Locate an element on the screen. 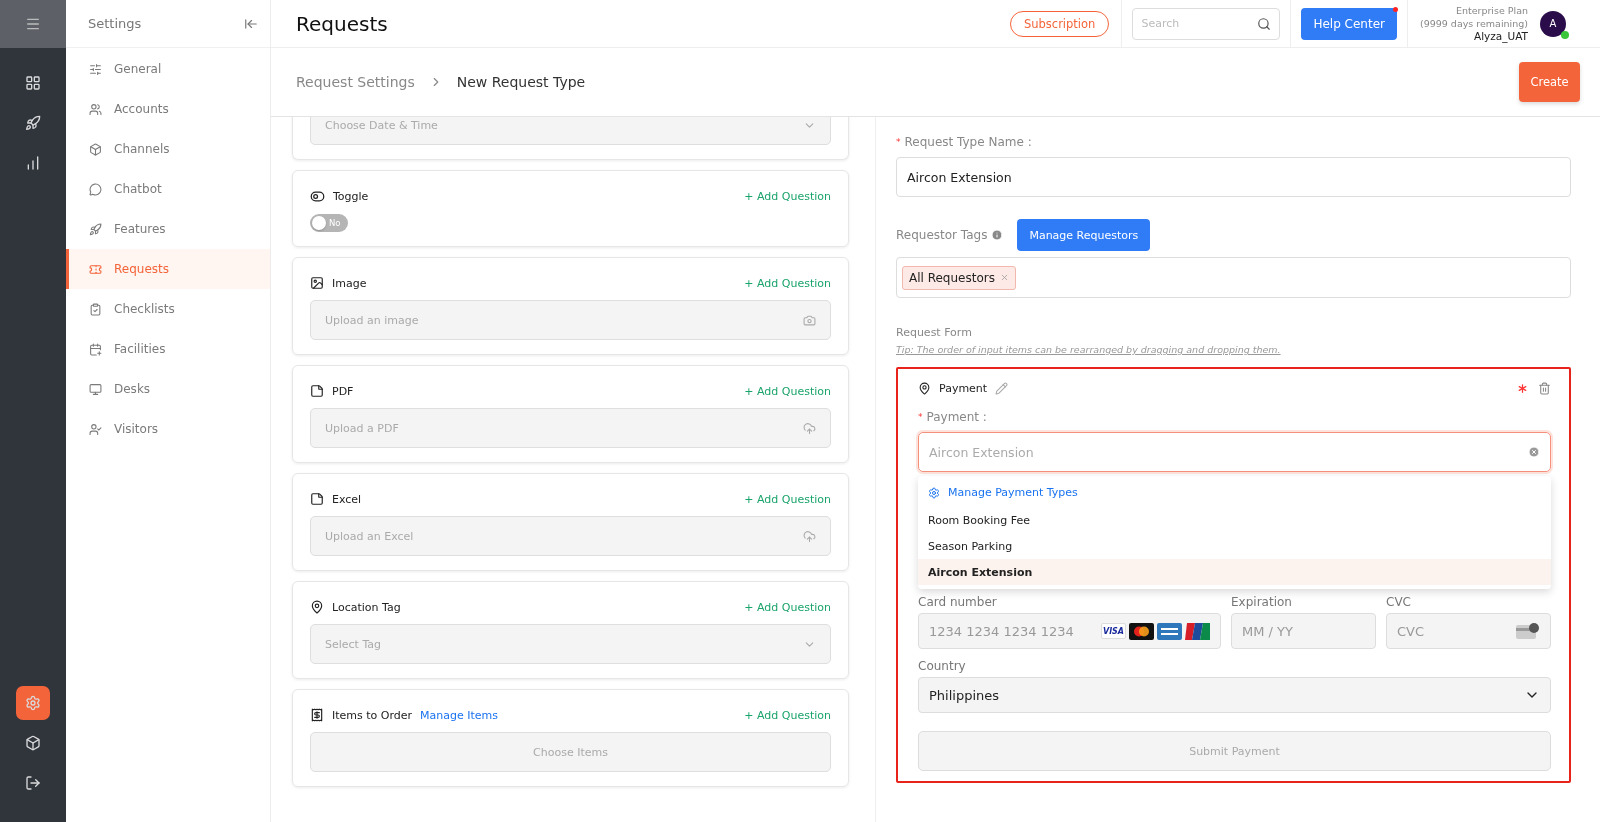  ticket-icon is located at coordinates (95, 269).